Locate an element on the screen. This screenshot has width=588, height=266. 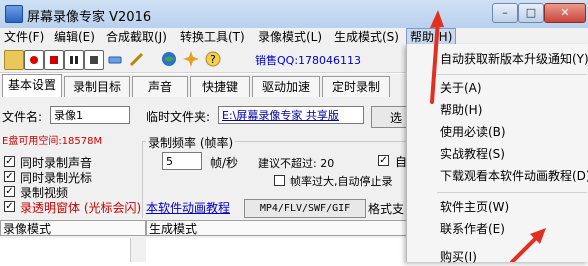
menu-record-mode: 录像模式(L) is located at coordinates (290, 37).